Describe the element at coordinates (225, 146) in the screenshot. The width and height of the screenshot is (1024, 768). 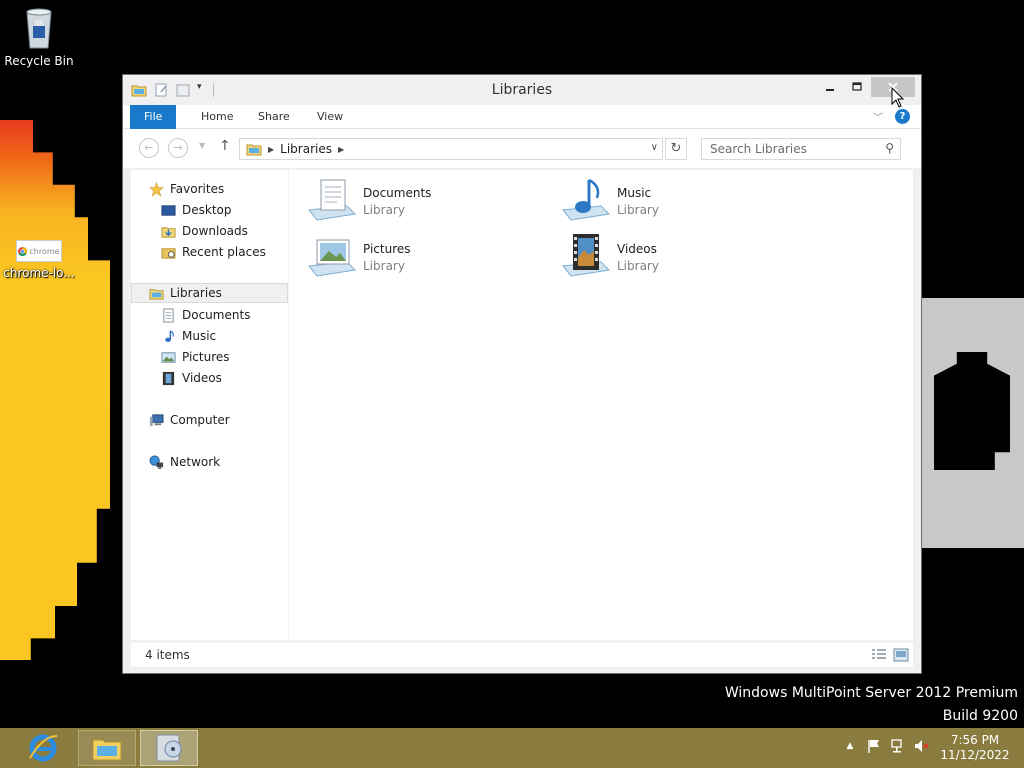
I see `up-arrow-icon: ↑` at that location.